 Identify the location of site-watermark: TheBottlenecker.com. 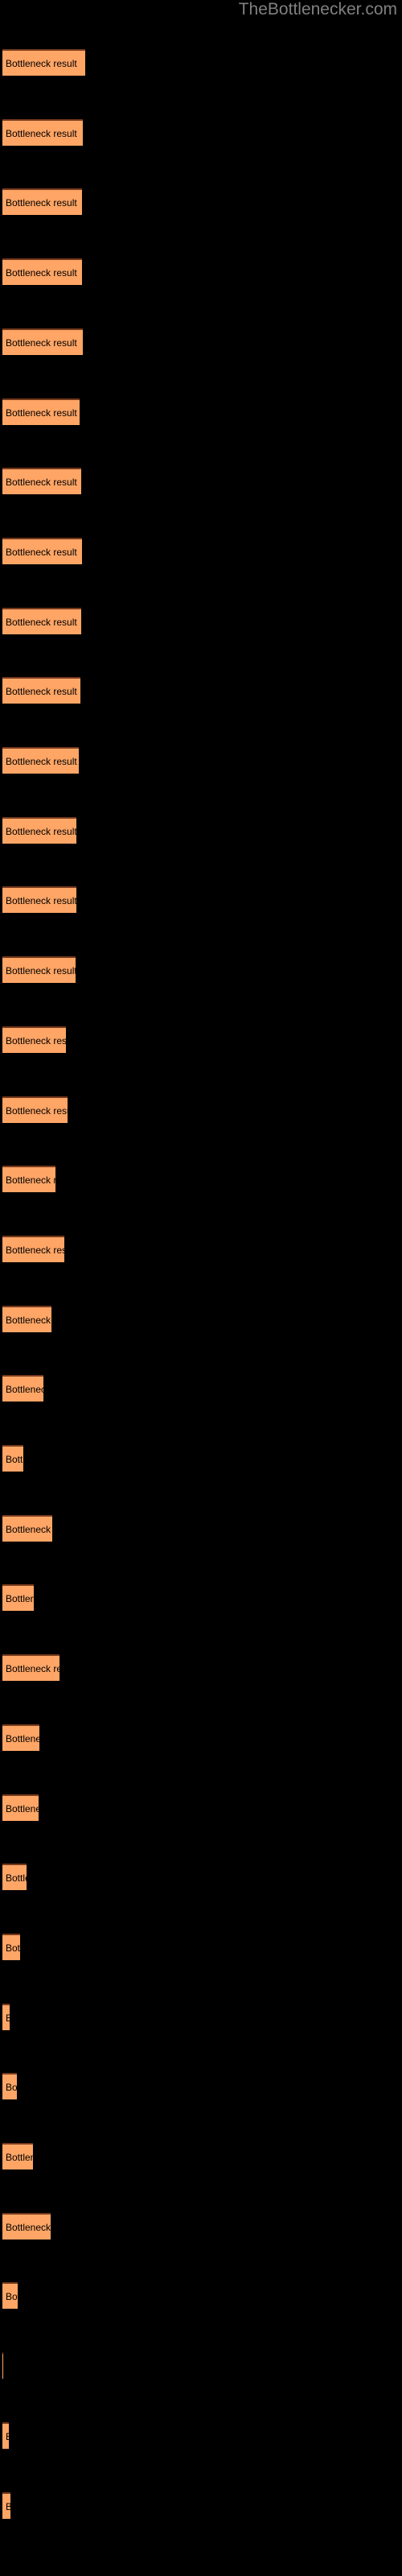
(317, 9).